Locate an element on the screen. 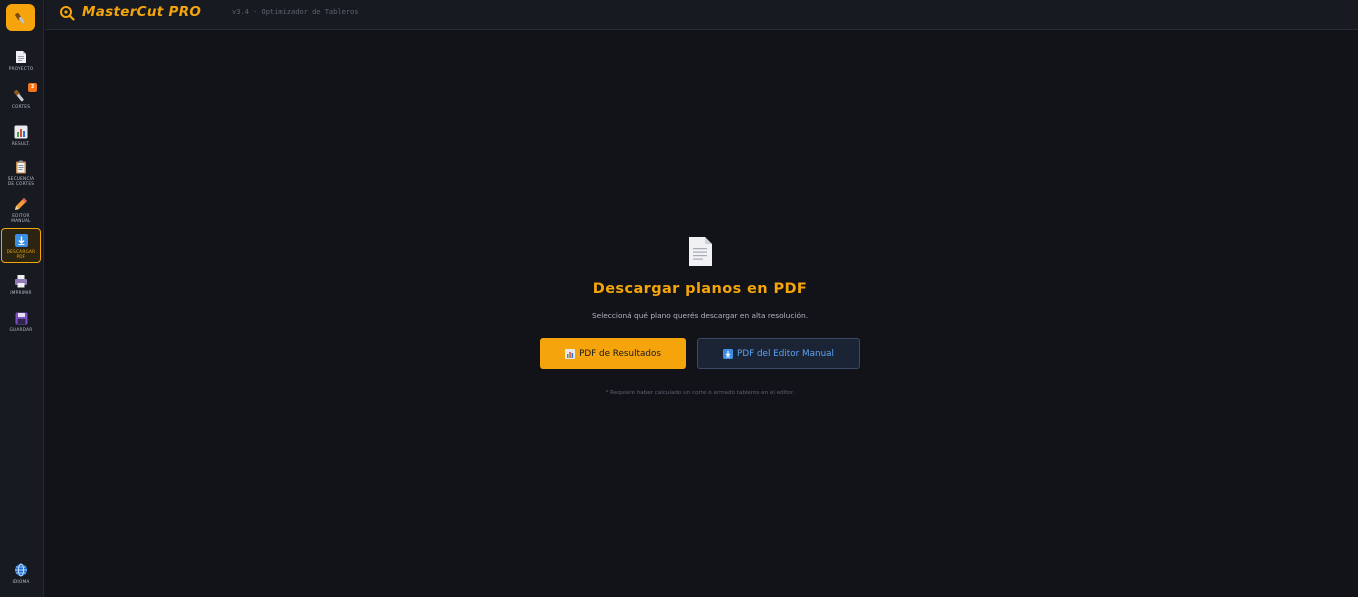  floppy-disk-icon is located at coordinates (21, 318).